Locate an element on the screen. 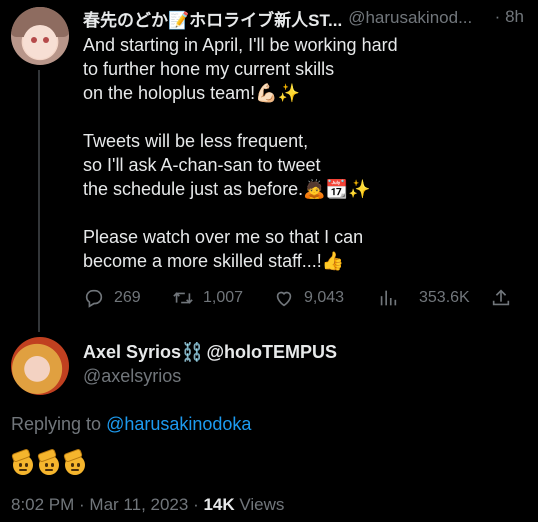 Image resolution: width=538 pixels, height=522 pixels. replying-to: Replying to @harusakinodoka is located at coordinates (131, 424).